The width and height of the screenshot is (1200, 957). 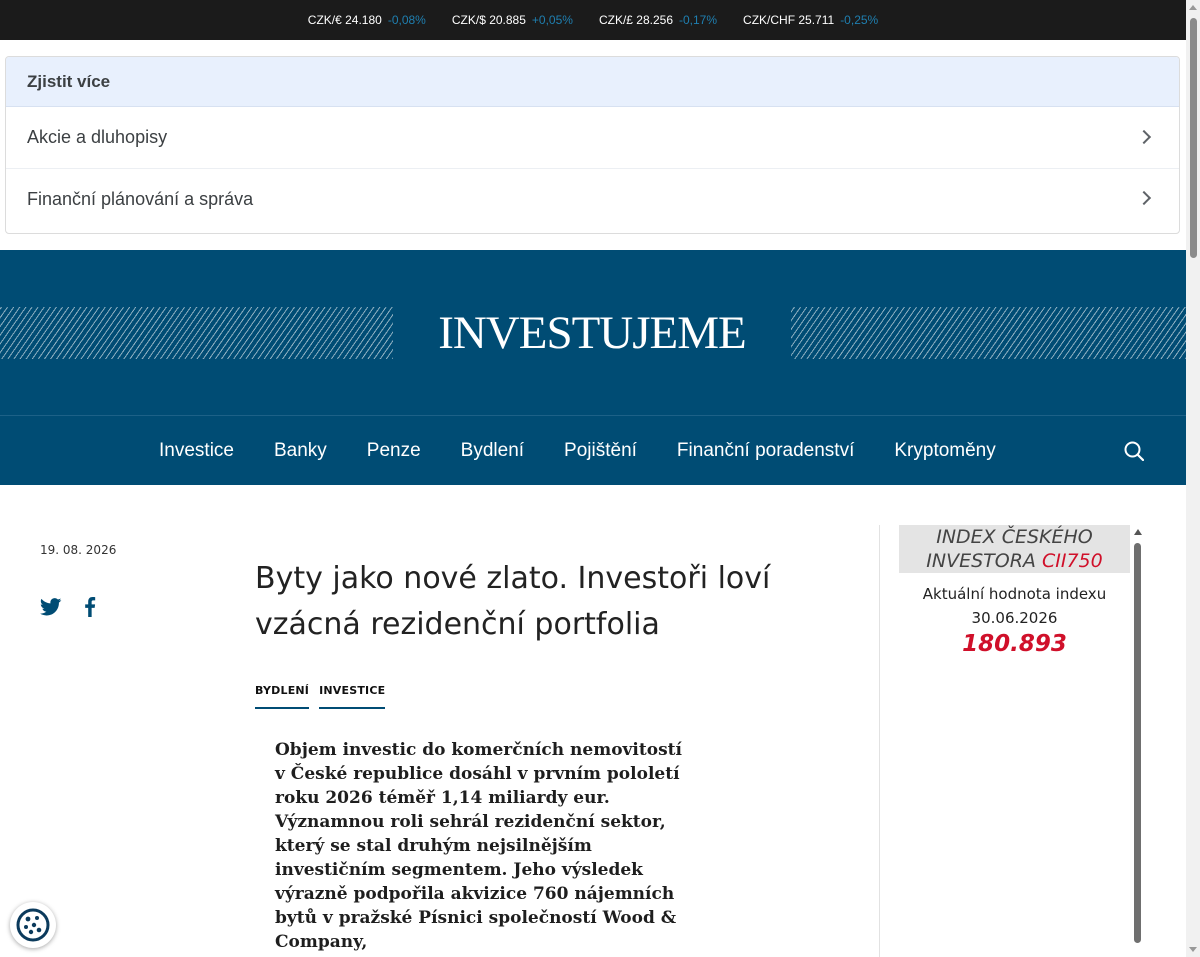 I want to click on ticker-item: CZK/£ 28.256 -0,17%, so click(x=658, y=20).